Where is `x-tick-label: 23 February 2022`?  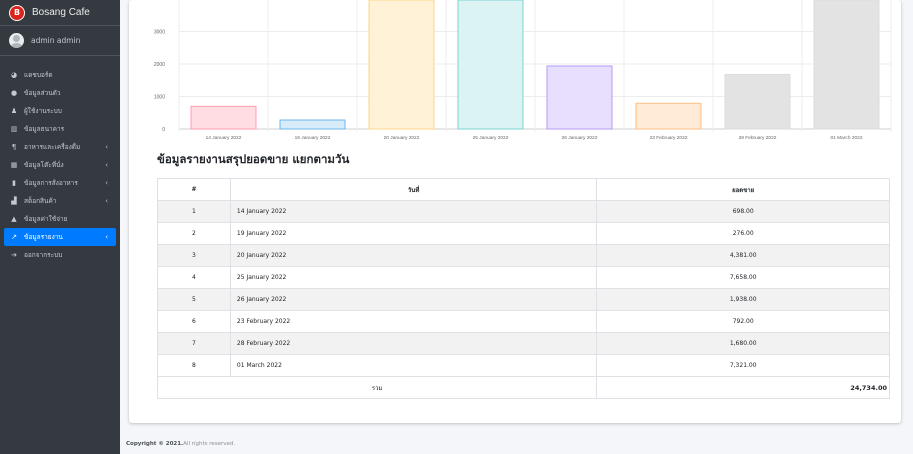 x-tick-label: 23 February 2022 is located at coordinates (669, 138).